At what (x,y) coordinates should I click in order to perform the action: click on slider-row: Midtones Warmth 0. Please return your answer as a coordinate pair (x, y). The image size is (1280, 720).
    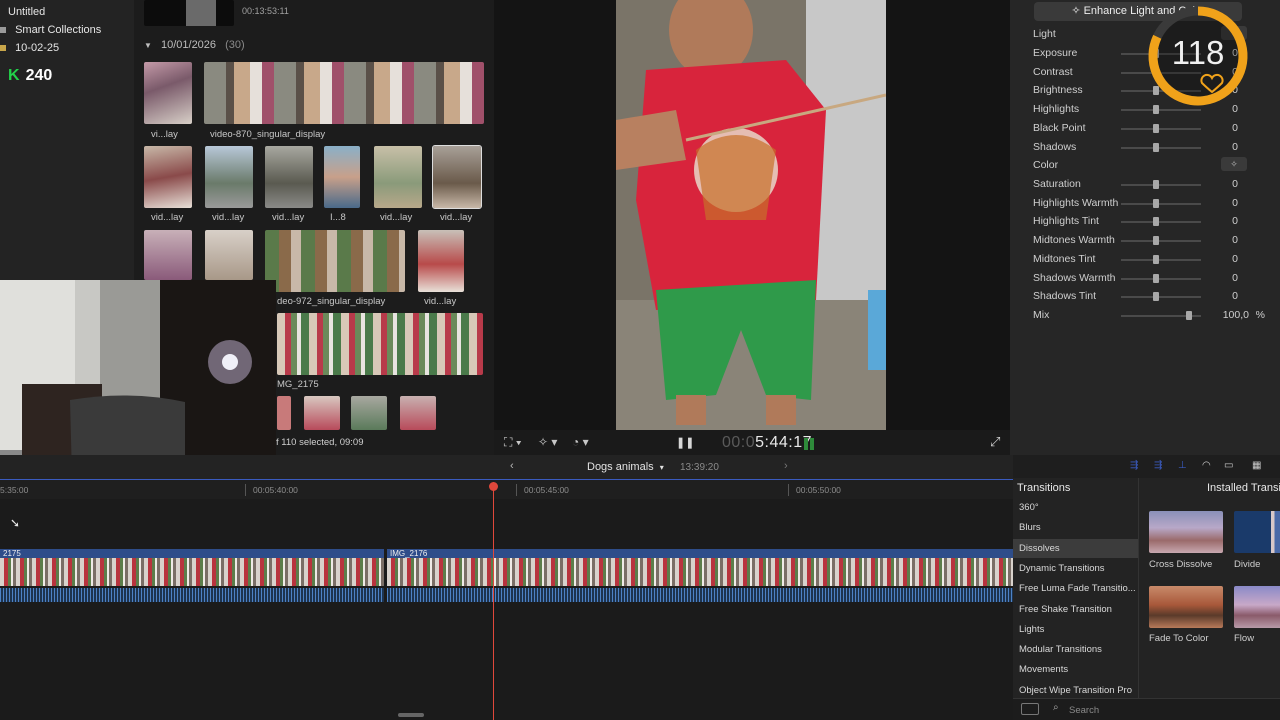
    Looking at the image, I should click on (1153, 243).